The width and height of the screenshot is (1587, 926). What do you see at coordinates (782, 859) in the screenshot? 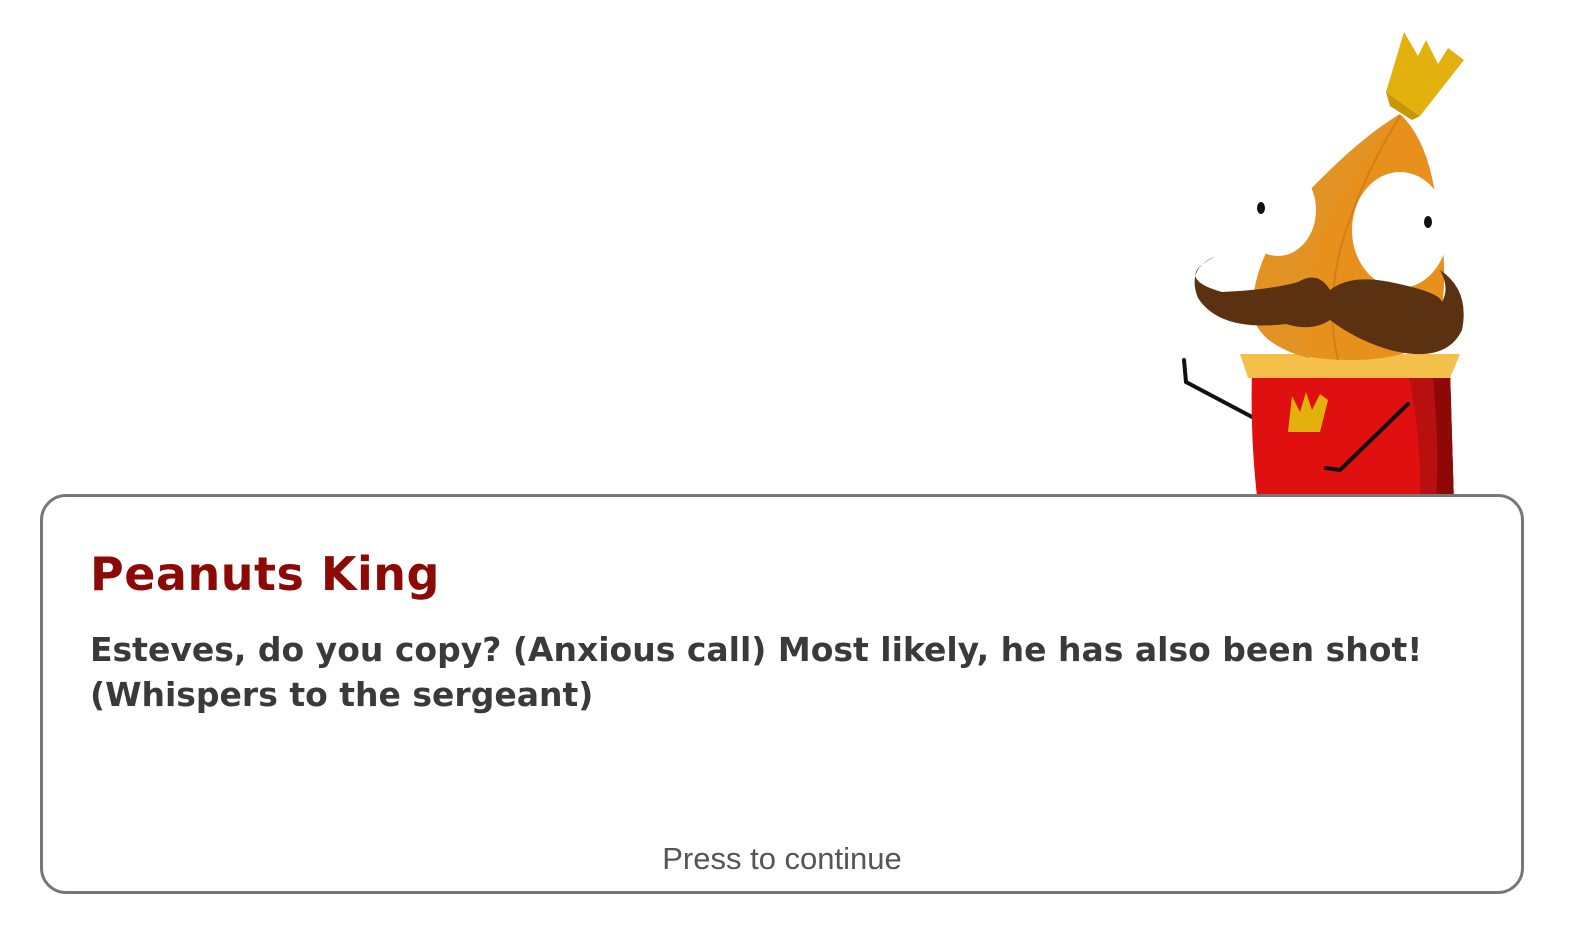
I see `continue-button: Press to continue` at bounding box center [782, 859].